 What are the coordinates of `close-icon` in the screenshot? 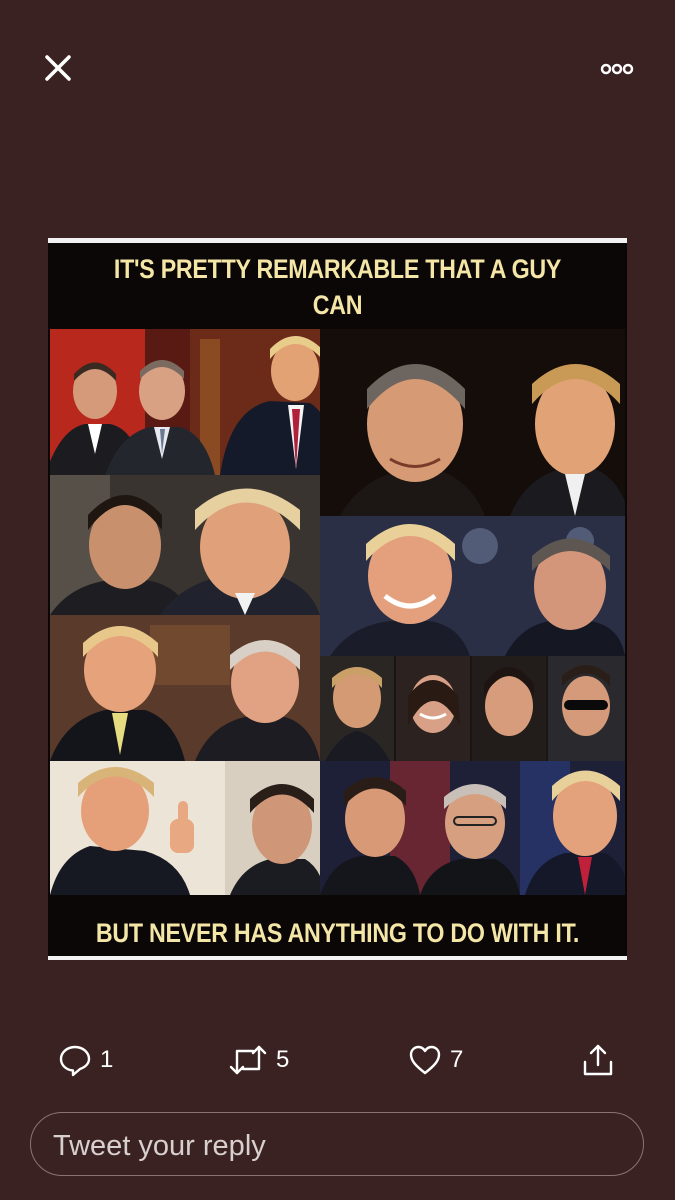 It's located at (58, 68).